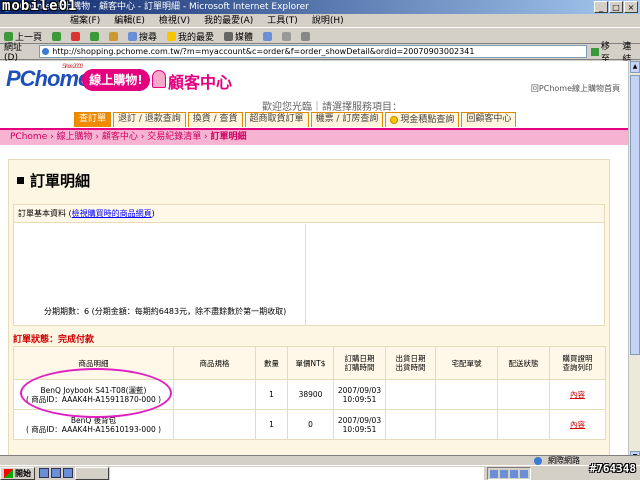  What do you see at coordinates (116, 80) in the screenshot?
I see `shopping-badge: 線上購物!` at bounding box center [116, 80].